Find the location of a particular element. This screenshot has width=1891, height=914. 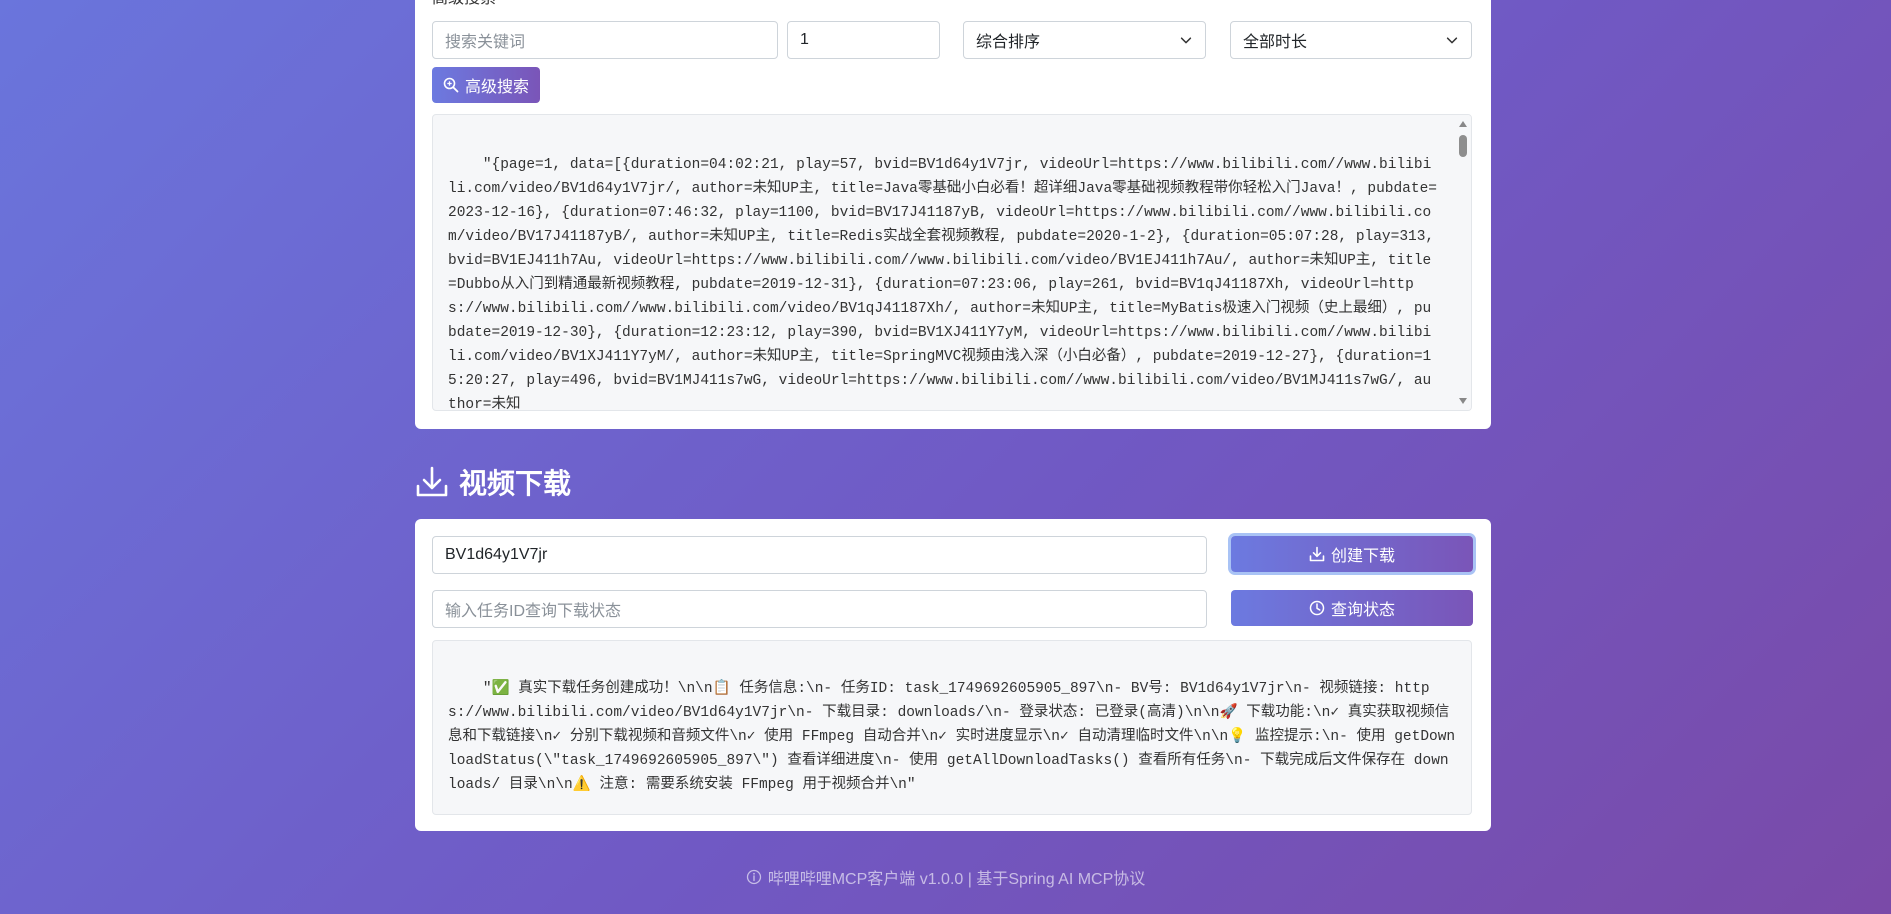

info-icon is located at coordinates (753, 877).